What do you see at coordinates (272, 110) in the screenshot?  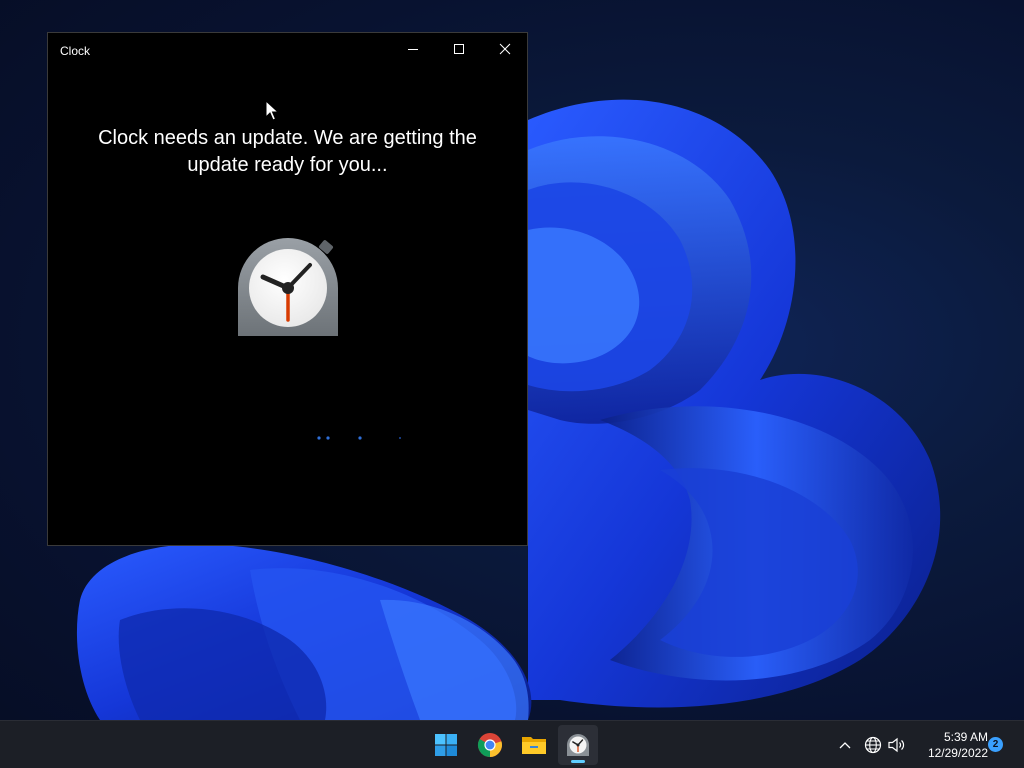 I see `cursor-icon` at bounding box center [272, 110].